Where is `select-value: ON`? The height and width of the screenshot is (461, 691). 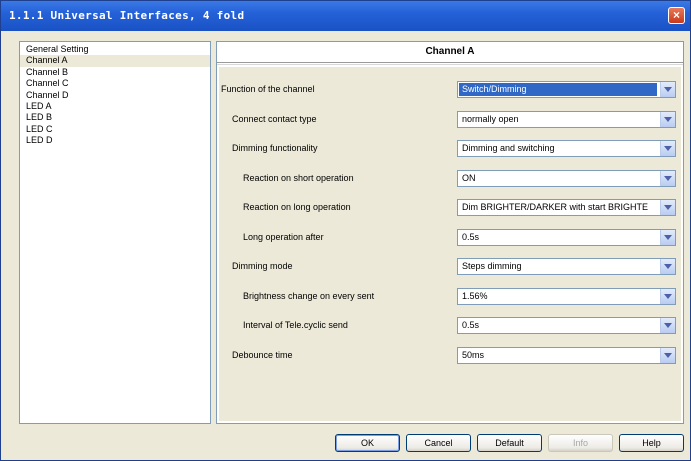
select-value: ON is located at coordinates (469, 178).